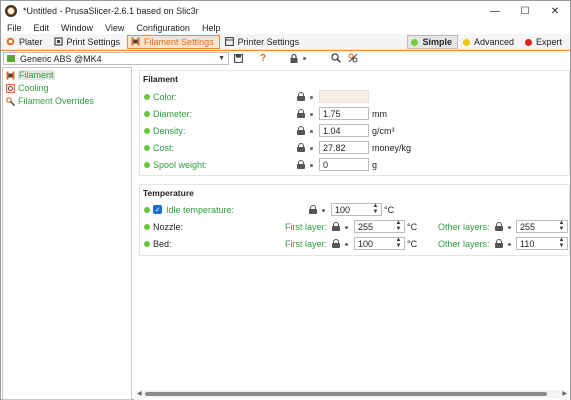  What do you see at coordinates (294, 58) in the screenshot?
I see `lock-legend-icon` at bounding box center [294, 58].